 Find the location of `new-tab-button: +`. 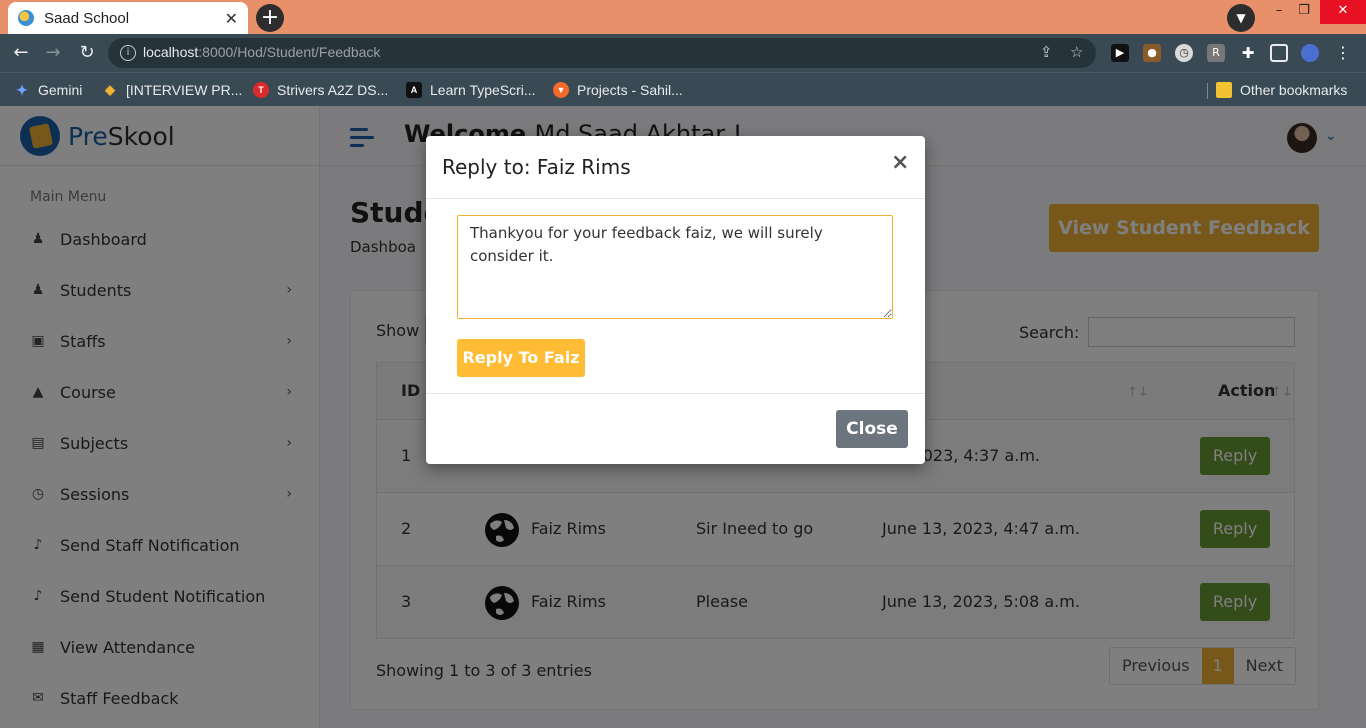

new-tab-button: + is located at coordinates (270, 18).